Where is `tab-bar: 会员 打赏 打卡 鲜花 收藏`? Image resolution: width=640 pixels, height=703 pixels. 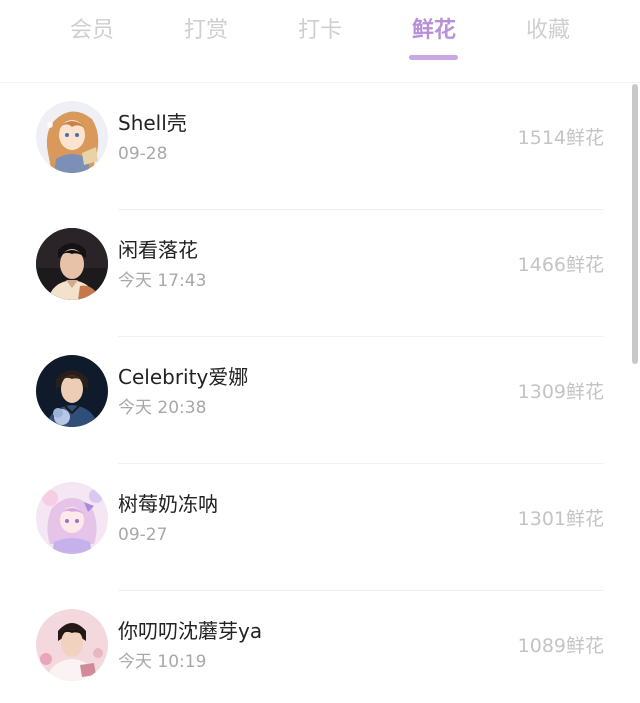 tab-bar: 会员 打赏 打卡 鲜花 收藏 is located at coordinates (320, 41).